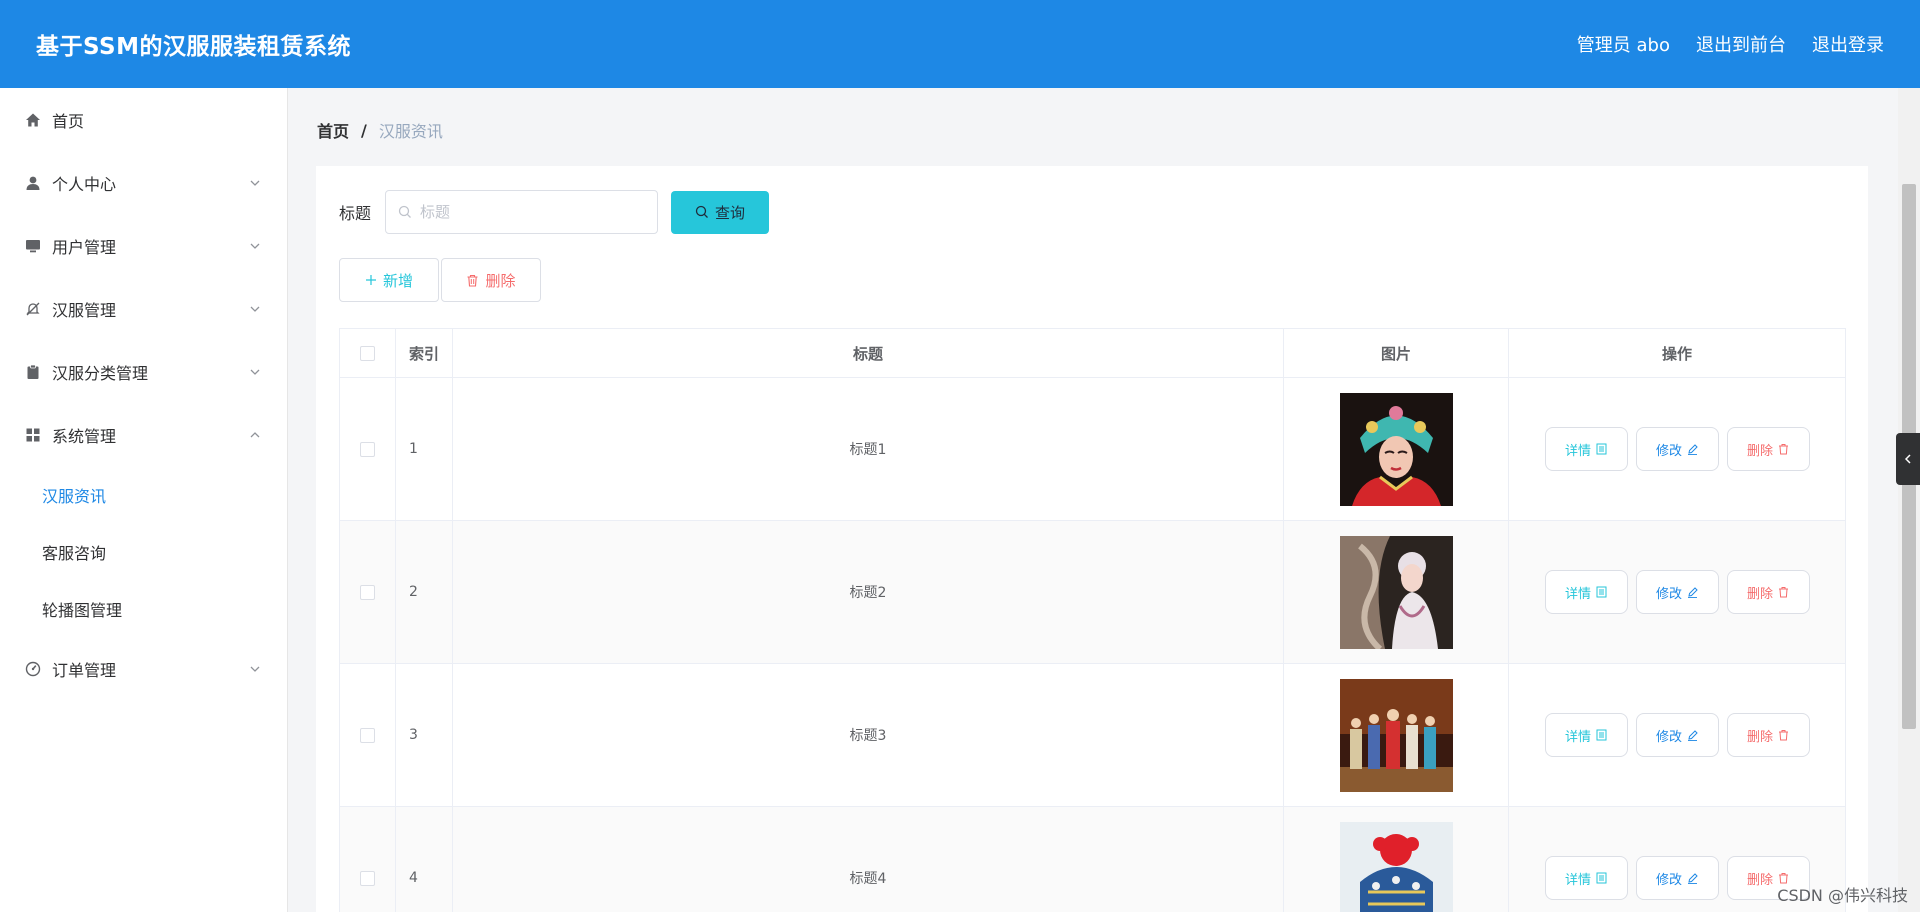 Image resolution: width=1920 pixels, height=912 pixels. I want to click on side-panel-toggle, so click(1908, 459).